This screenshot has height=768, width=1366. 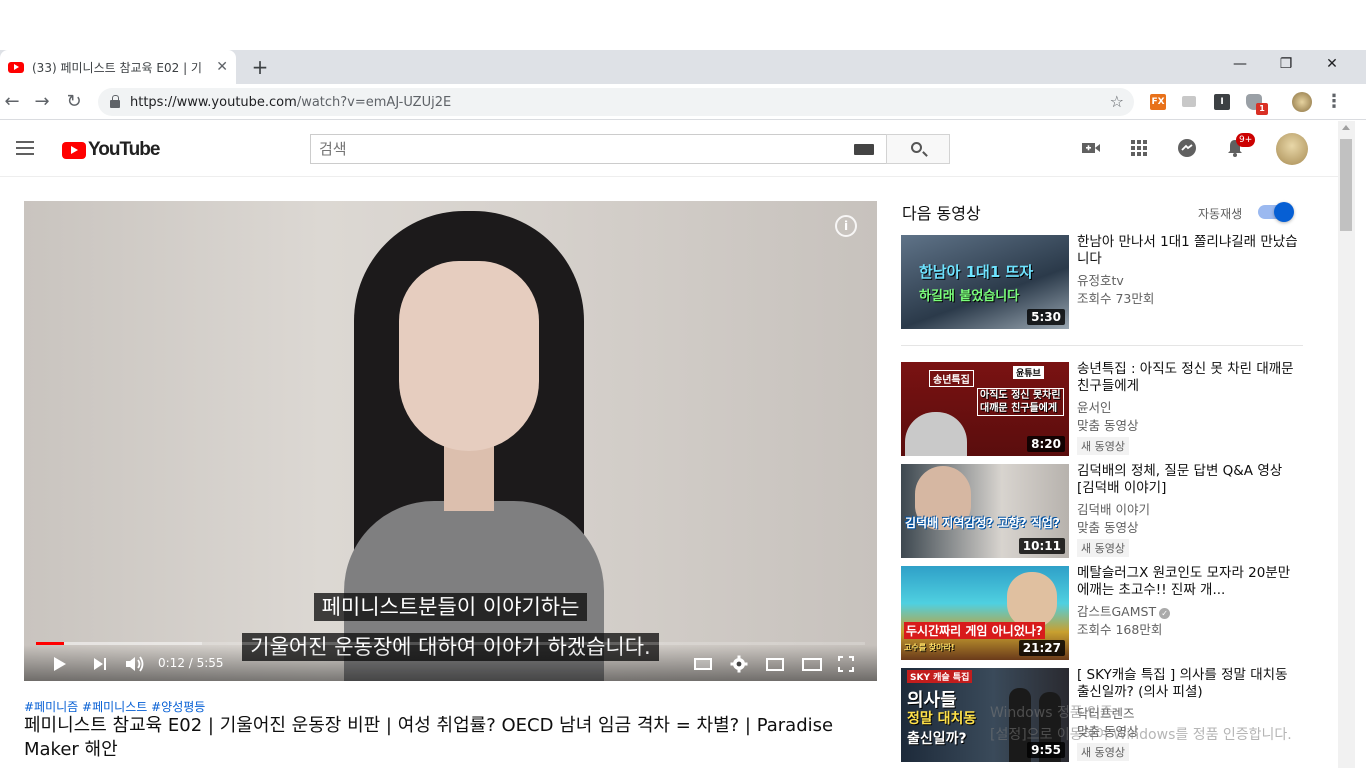 I want to click on create-video-icon, so click(x=1091, y=148).